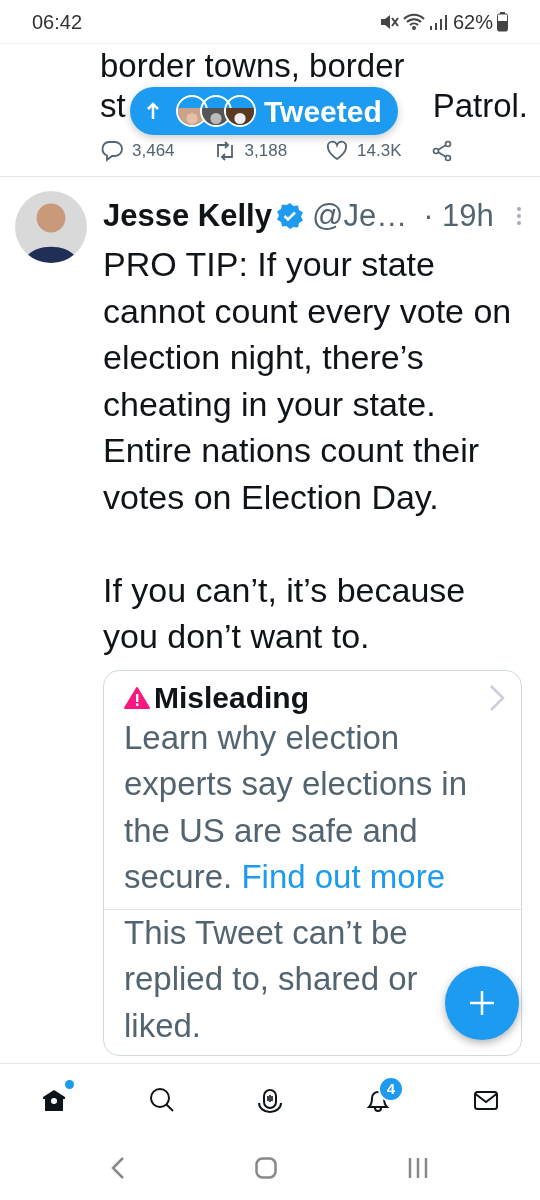 Image resolution: width=540 pixels, height=1200 pixels. What do you see at coordinates (264, 111) in the screenshot?
I see `tweeted-pill-button: Tweeted` at bounding box center [264, 111].